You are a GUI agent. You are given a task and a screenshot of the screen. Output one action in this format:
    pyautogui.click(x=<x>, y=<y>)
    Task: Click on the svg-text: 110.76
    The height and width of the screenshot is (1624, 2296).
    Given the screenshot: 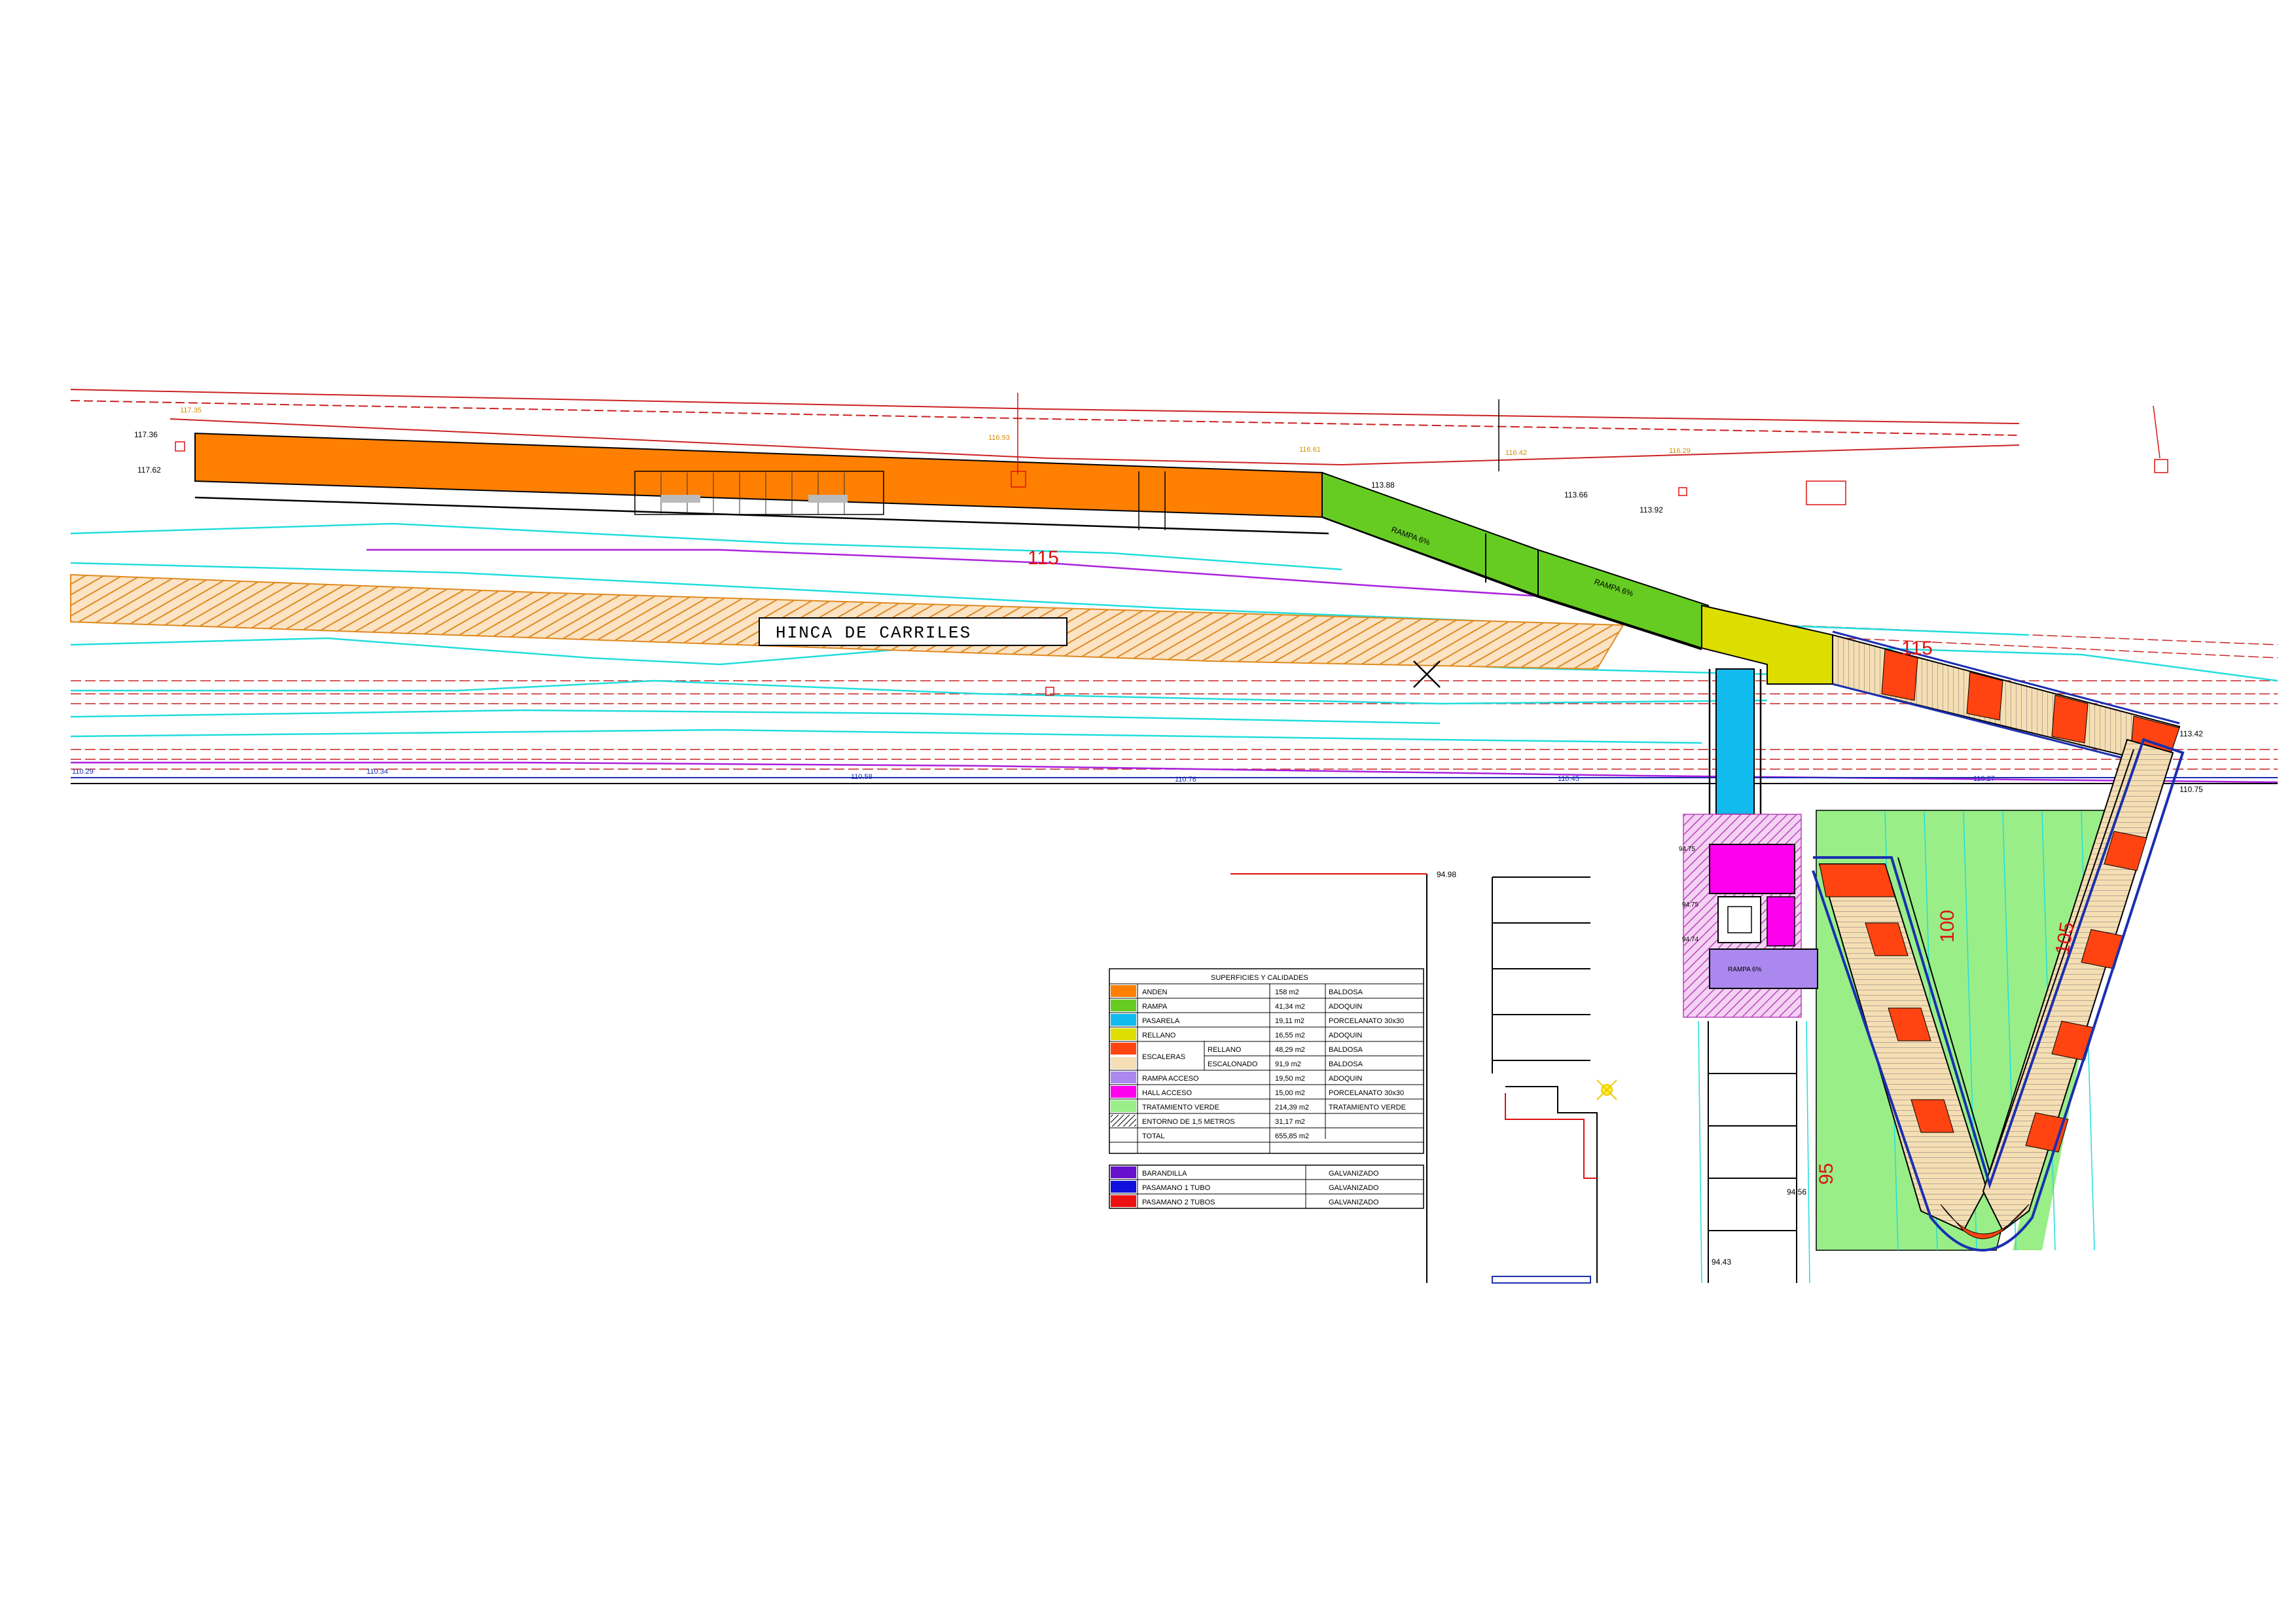 What is the action you would take?
    pyautogui.click(x=1185, y=780)
    